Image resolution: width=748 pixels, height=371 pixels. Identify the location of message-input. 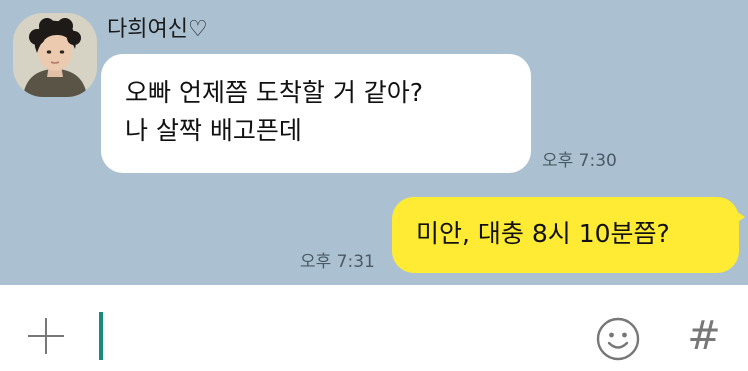
(331, 336).